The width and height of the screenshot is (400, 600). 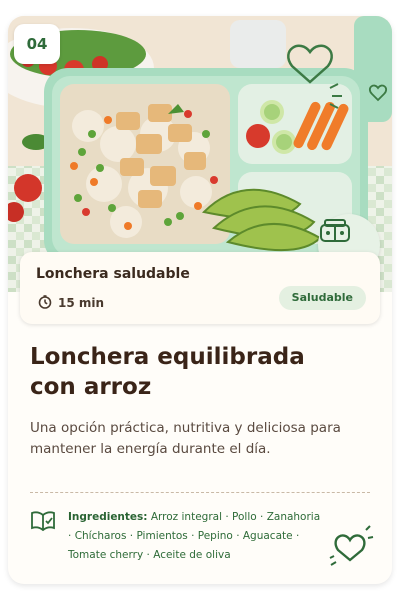 I want to click on ingredients-label: Ingredientes:, so click(x=108, y=517).